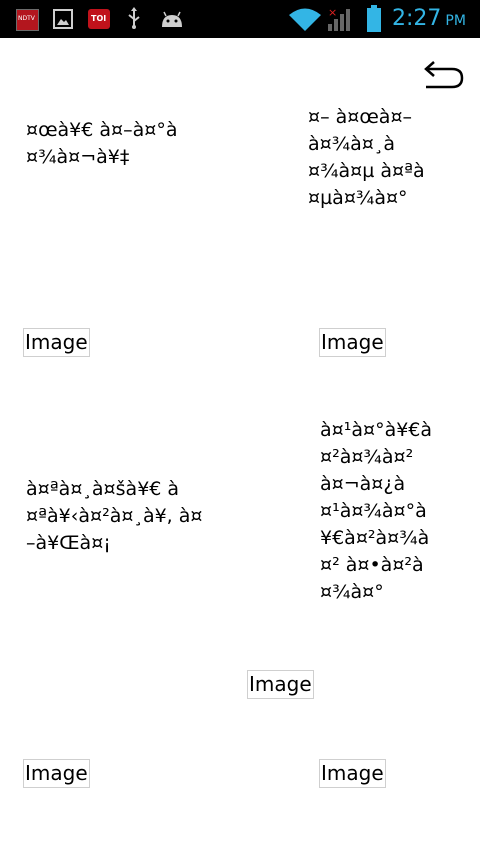 The width and height of the screenshot is (480, 854). What do you see at coordinates (366, 158) in the screenshot?
I see `list-item-text: ¤– à¤œà¤– à¤¾à¤¸à ¤¾à¤µ à¤ªà ¤µà¤¾à¤°` at bounding box center [366, 158].